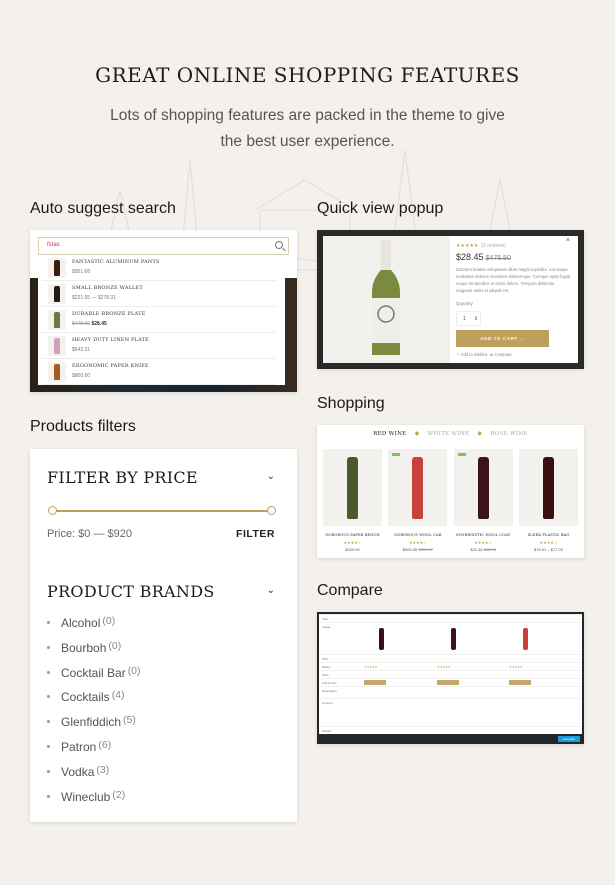  Describe the element at coordinates (509, 434) in the screenshot. I see `tab-rose-wine: ROSE WINE` at that location.